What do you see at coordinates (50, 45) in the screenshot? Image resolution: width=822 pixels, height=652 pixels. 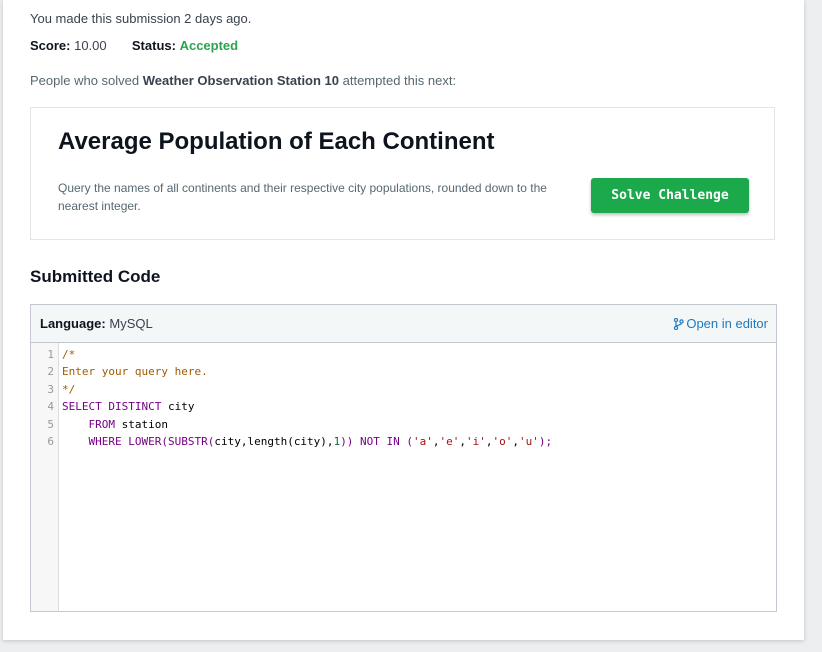 I see `score-label: Score:` at bounding box center [50, 45].